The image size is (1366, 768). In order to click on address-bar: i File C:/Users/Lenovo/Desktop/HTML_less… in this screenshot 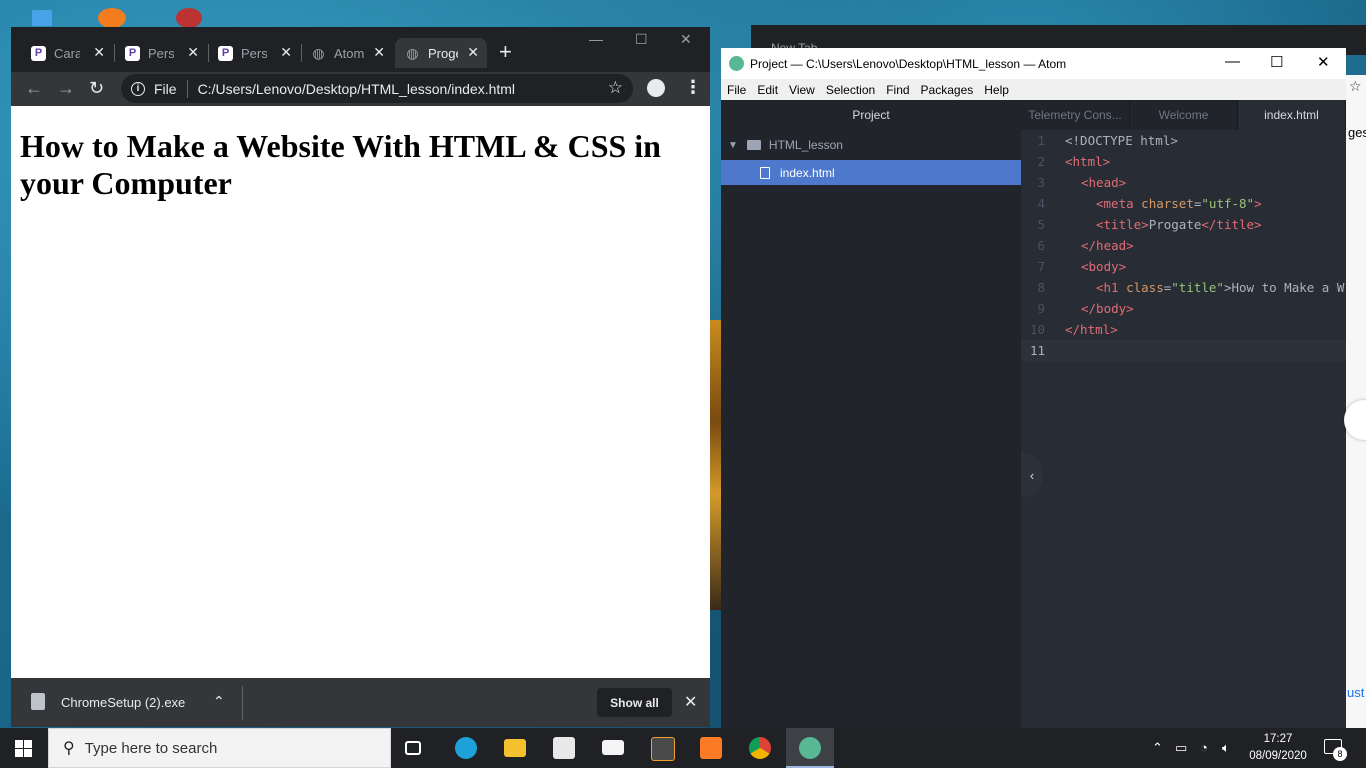, I will do `click(377, 88)`.